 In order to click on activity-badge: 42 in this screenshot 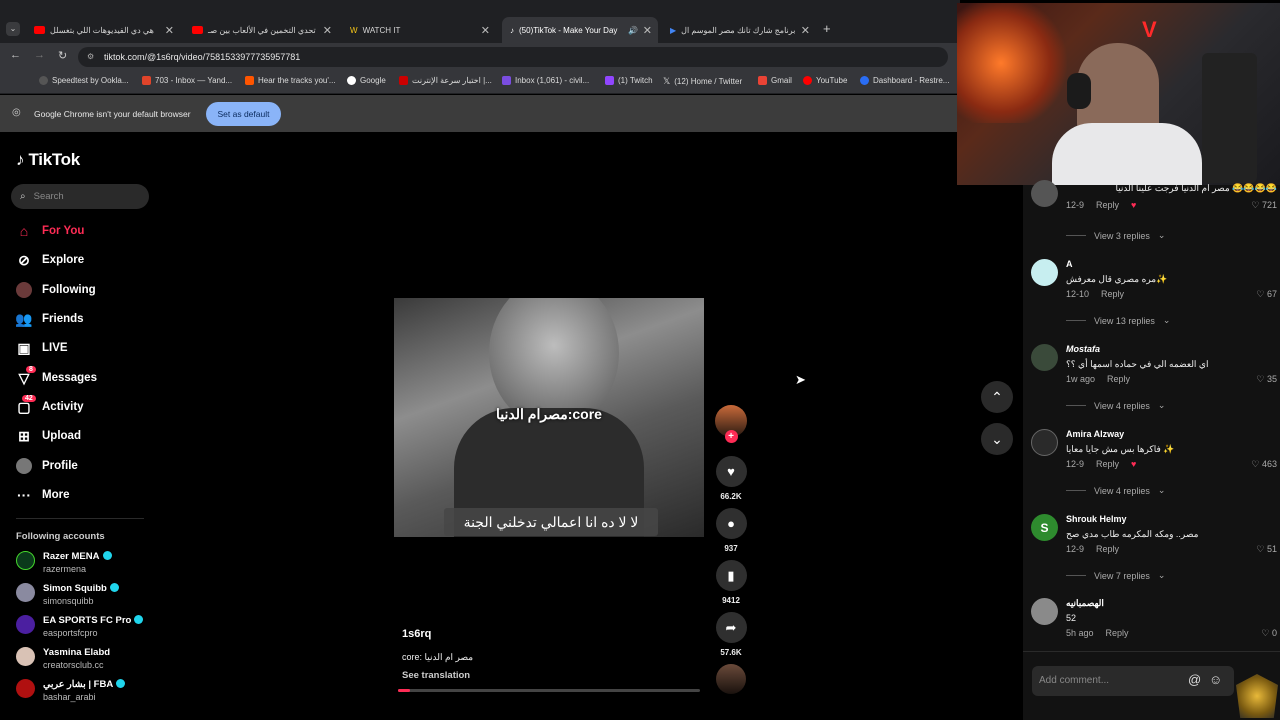, I will do `click(29, 398)`.